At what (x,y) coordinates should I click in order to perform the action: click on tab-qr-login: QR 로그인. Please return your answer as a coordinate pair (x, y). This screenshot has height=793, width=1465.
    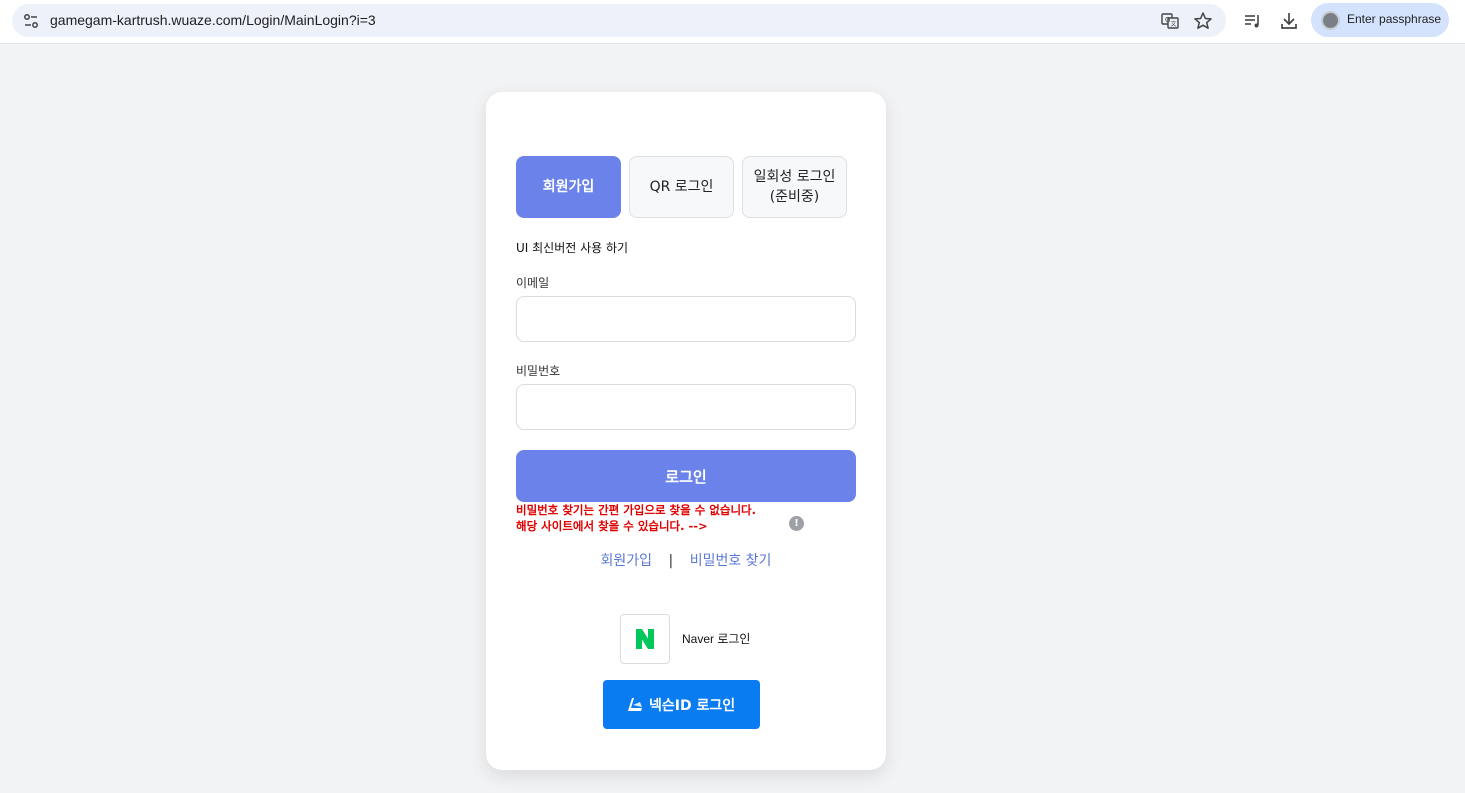
    Looking at the image, I should click on (681, 187).